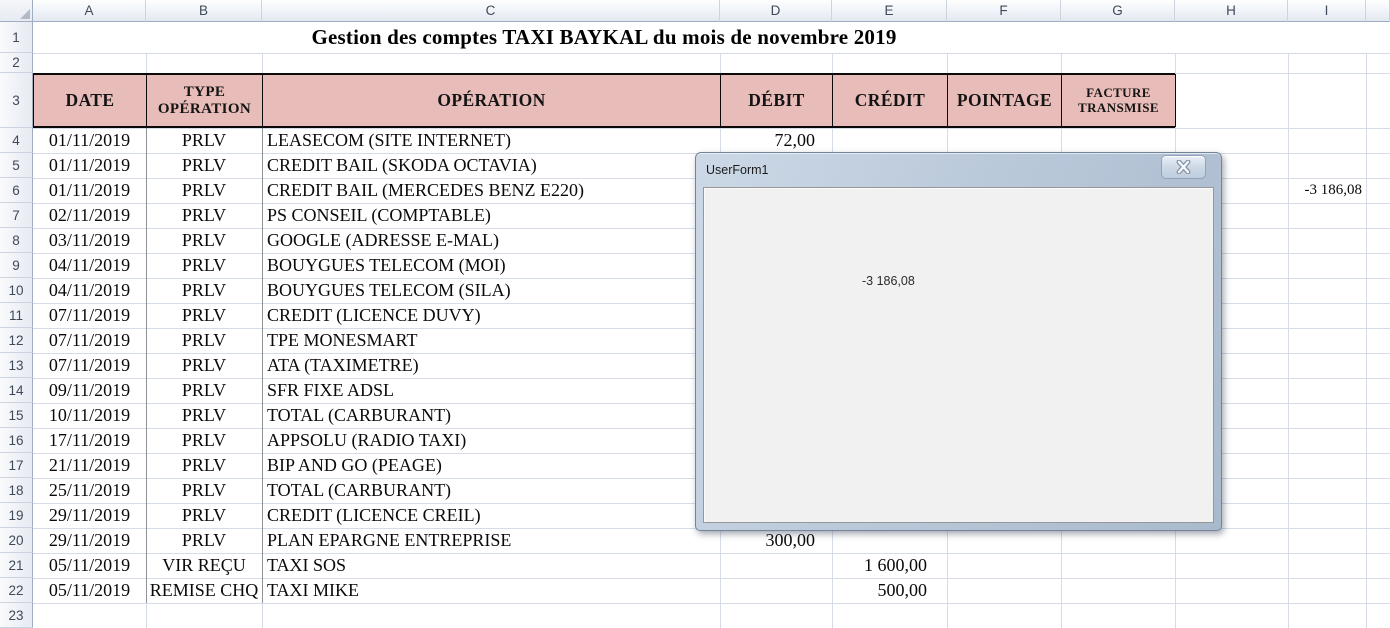  I want to click on cell-operation-C19: CREDIT (LICENCE CREIL), so click(491, 515).